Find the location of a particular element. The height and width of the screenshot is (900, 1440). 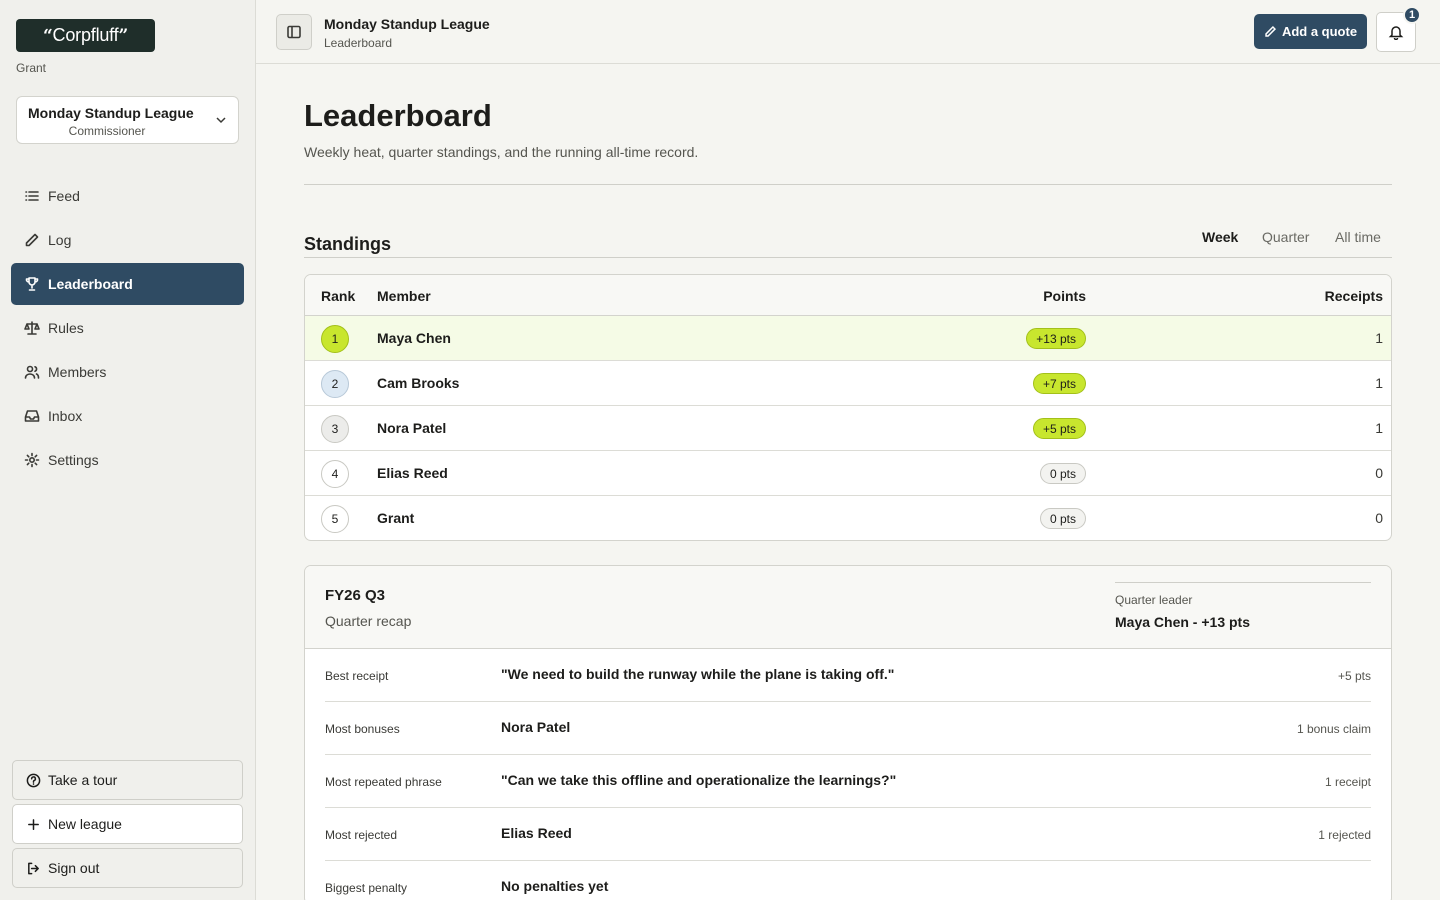

sidebar-item-feed: Feed is located at coordinates (127, 196).